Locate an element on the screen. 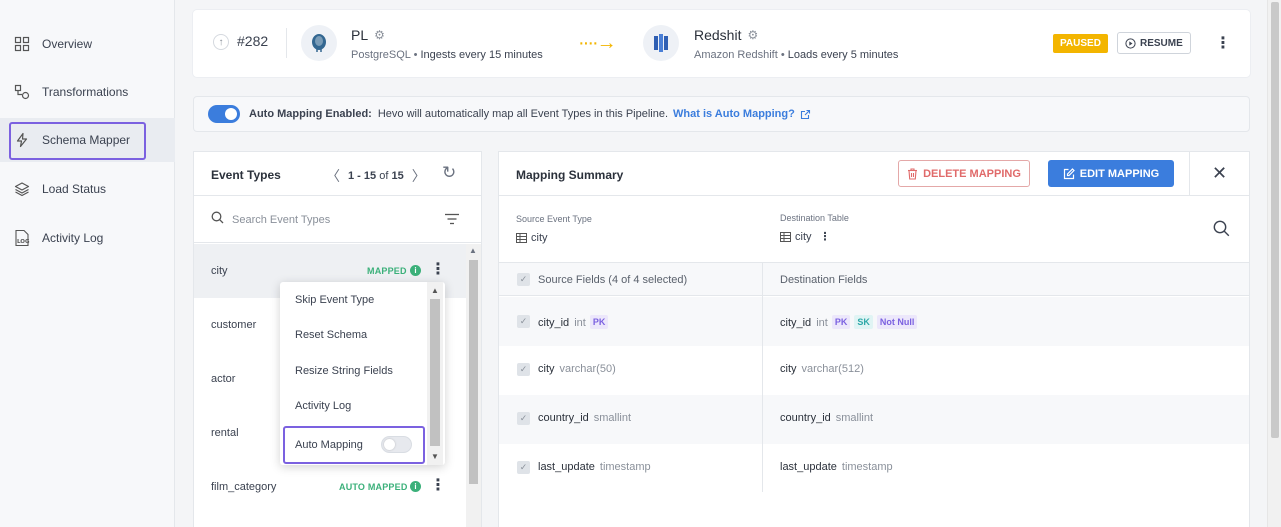 The height and width of the screenshot is (527, 1281). source-field: city varchar(50) is located at coordinates (577, 369).